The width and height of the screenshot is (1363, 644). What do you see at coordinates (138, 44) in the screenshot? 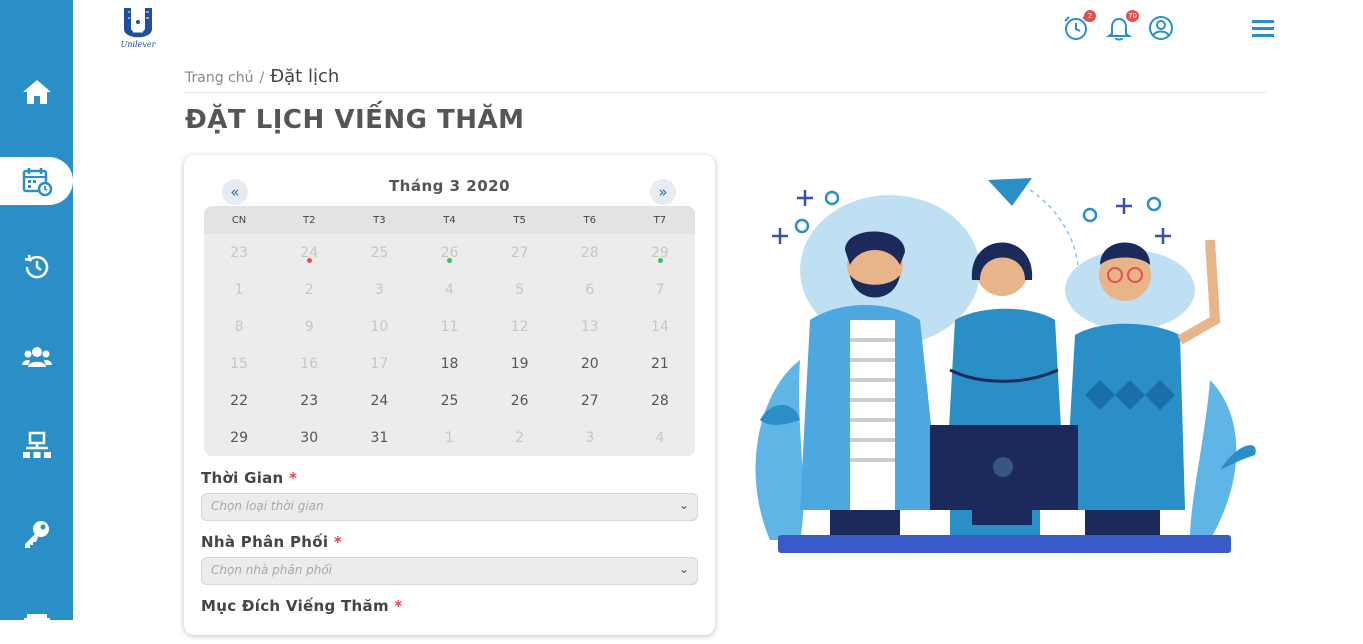
I see `logo-text: Unilever` at bounding box center [138, 44].